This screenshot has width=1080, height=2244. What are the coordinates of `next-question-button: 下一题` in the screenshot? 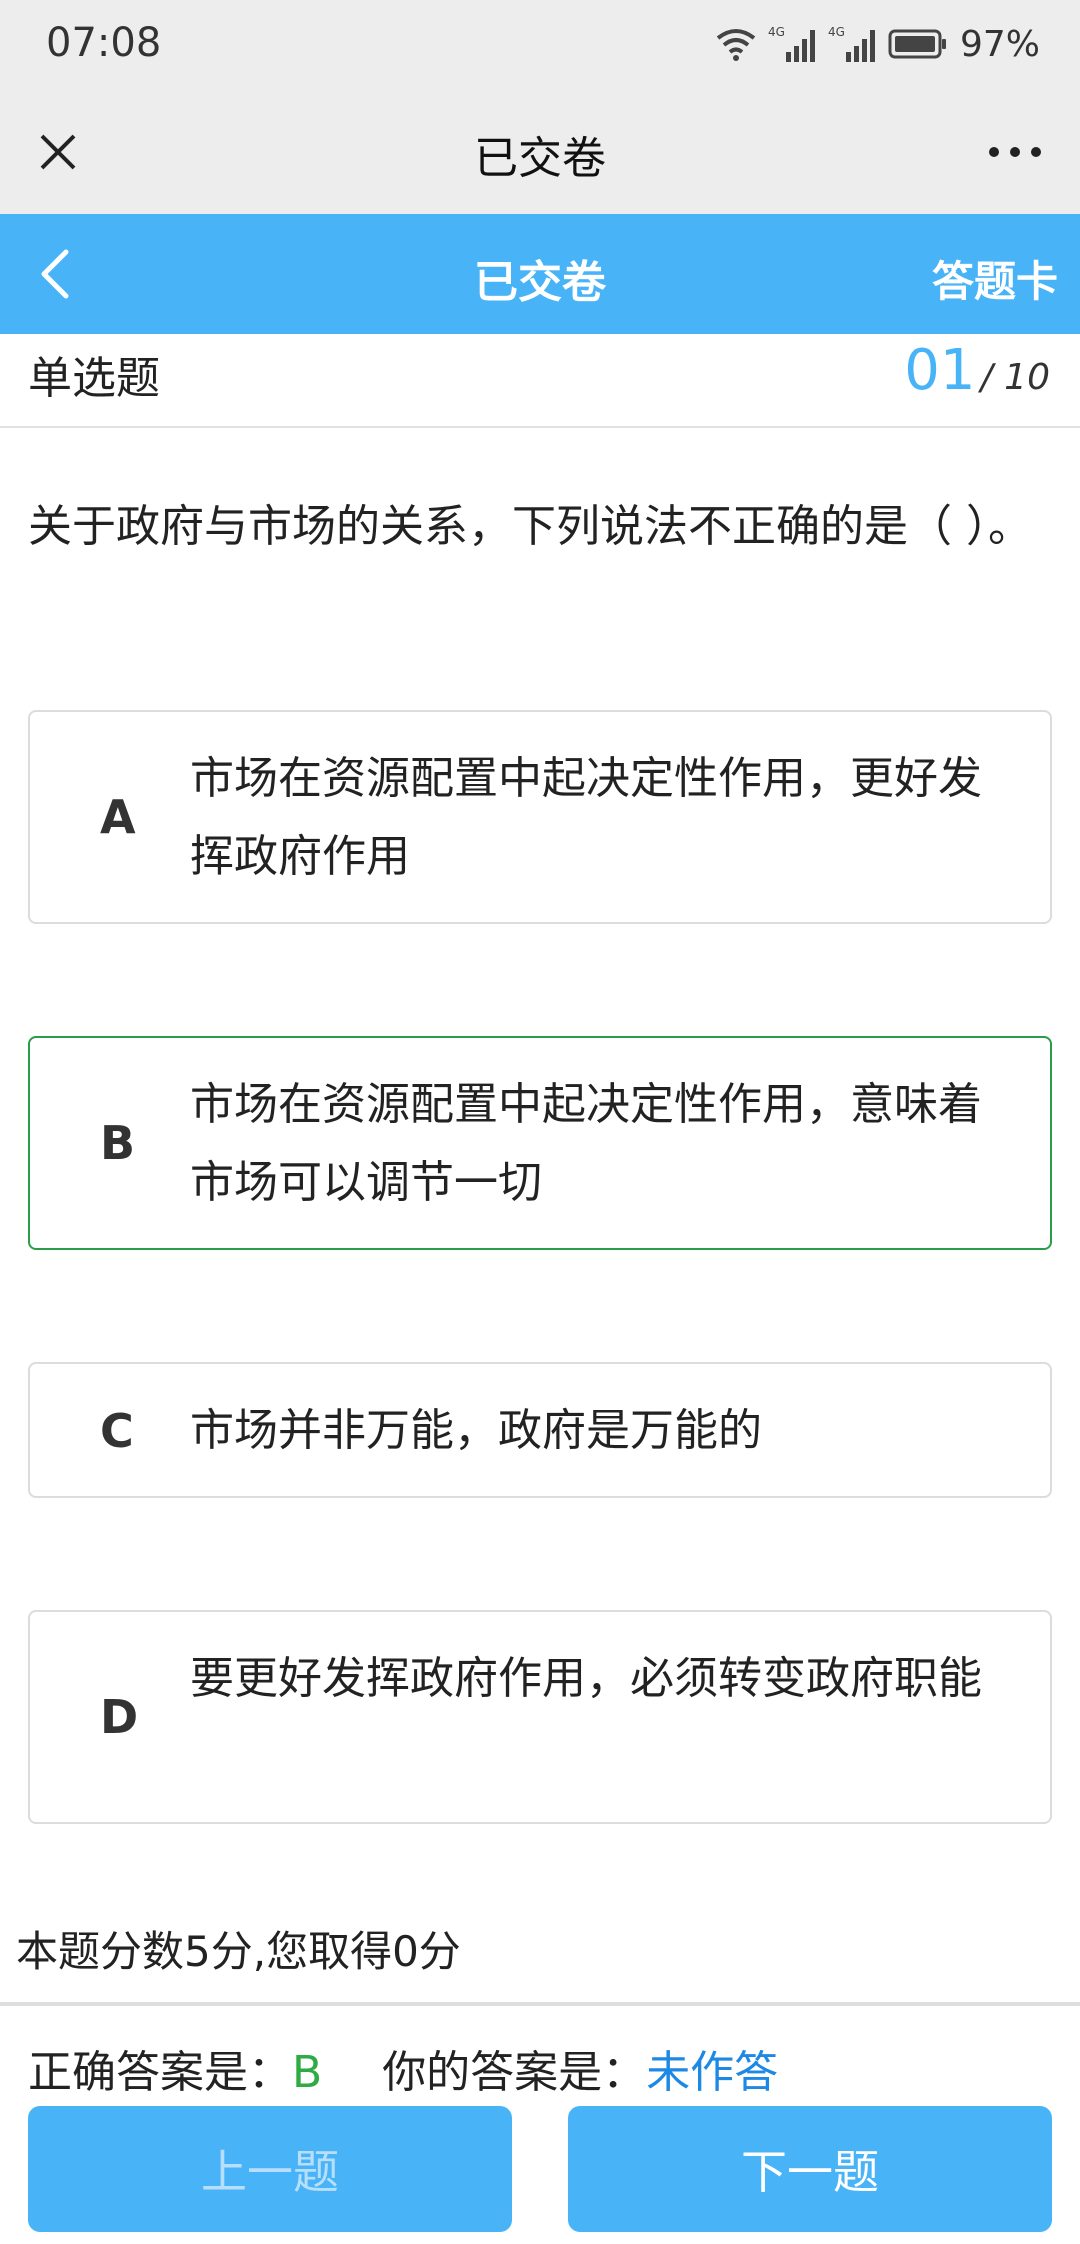 It's located at (810, 2169).